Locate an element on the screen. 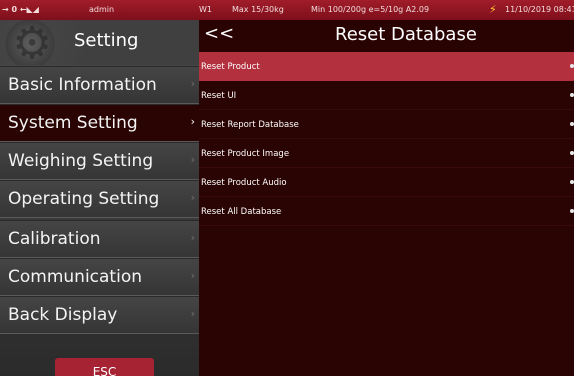 Image resolution: width=574 pixels, height=376 pixels. bolt-icon: ⚡ is located at coordinates (493, 9).